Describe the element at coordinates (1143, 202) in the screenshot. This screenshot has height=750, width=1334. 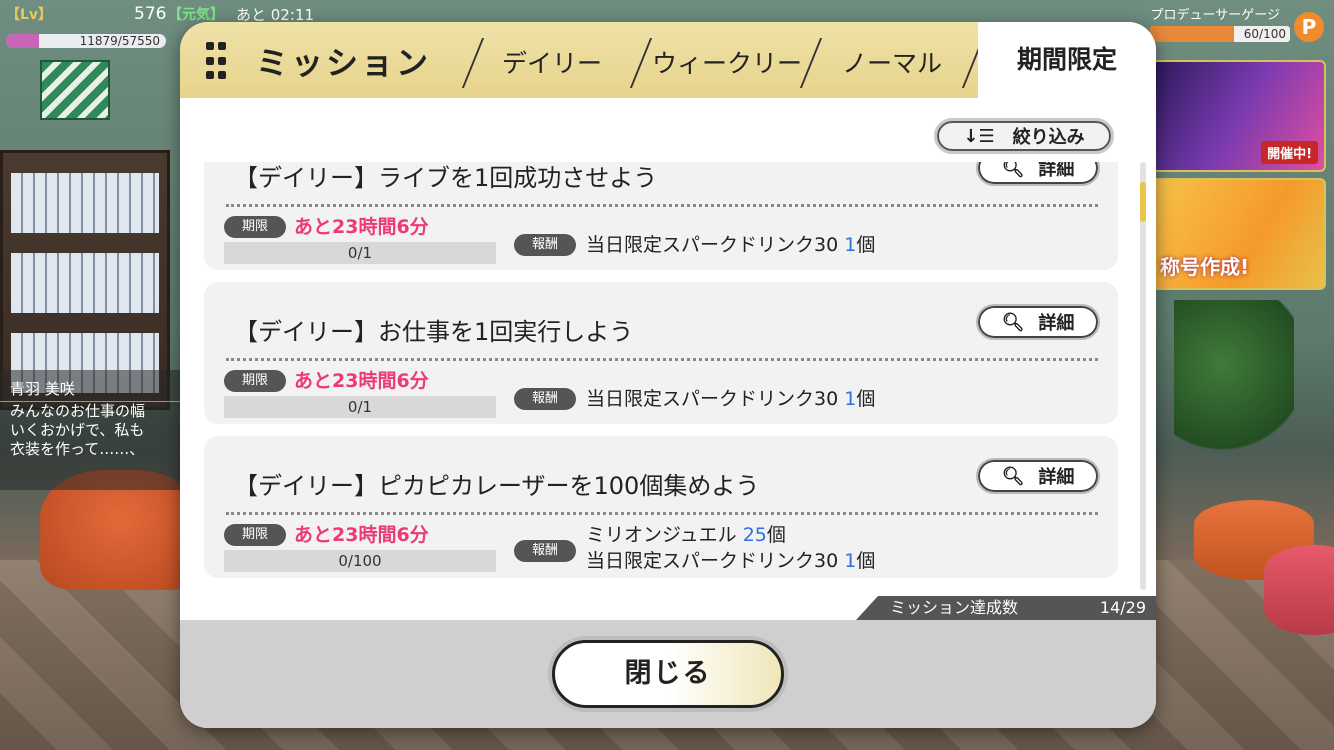
I see `scrollbar-thumb` at that location.